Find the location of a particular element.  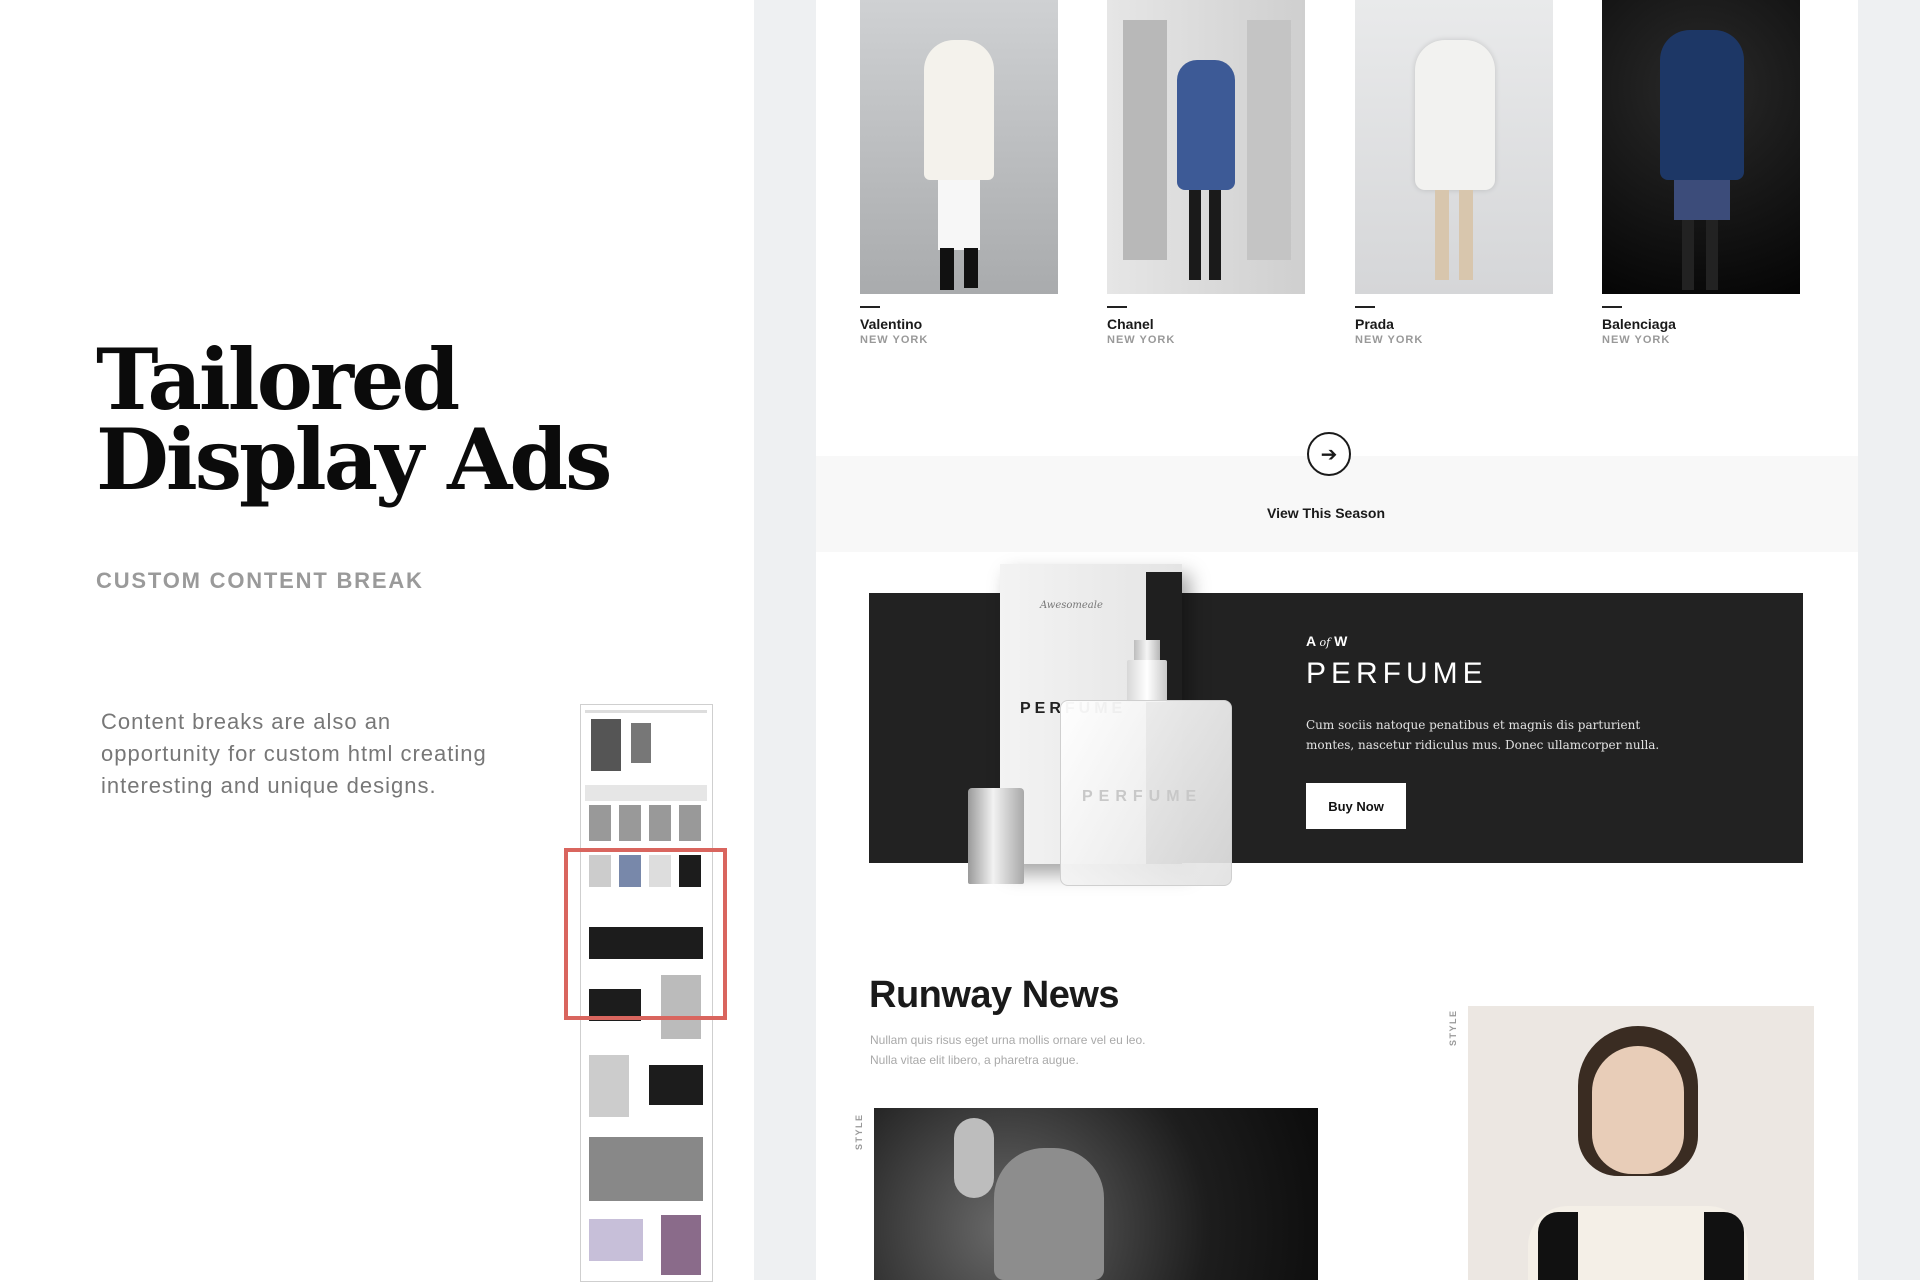

designer-name: Prada is located at coordinates (1374, 324).